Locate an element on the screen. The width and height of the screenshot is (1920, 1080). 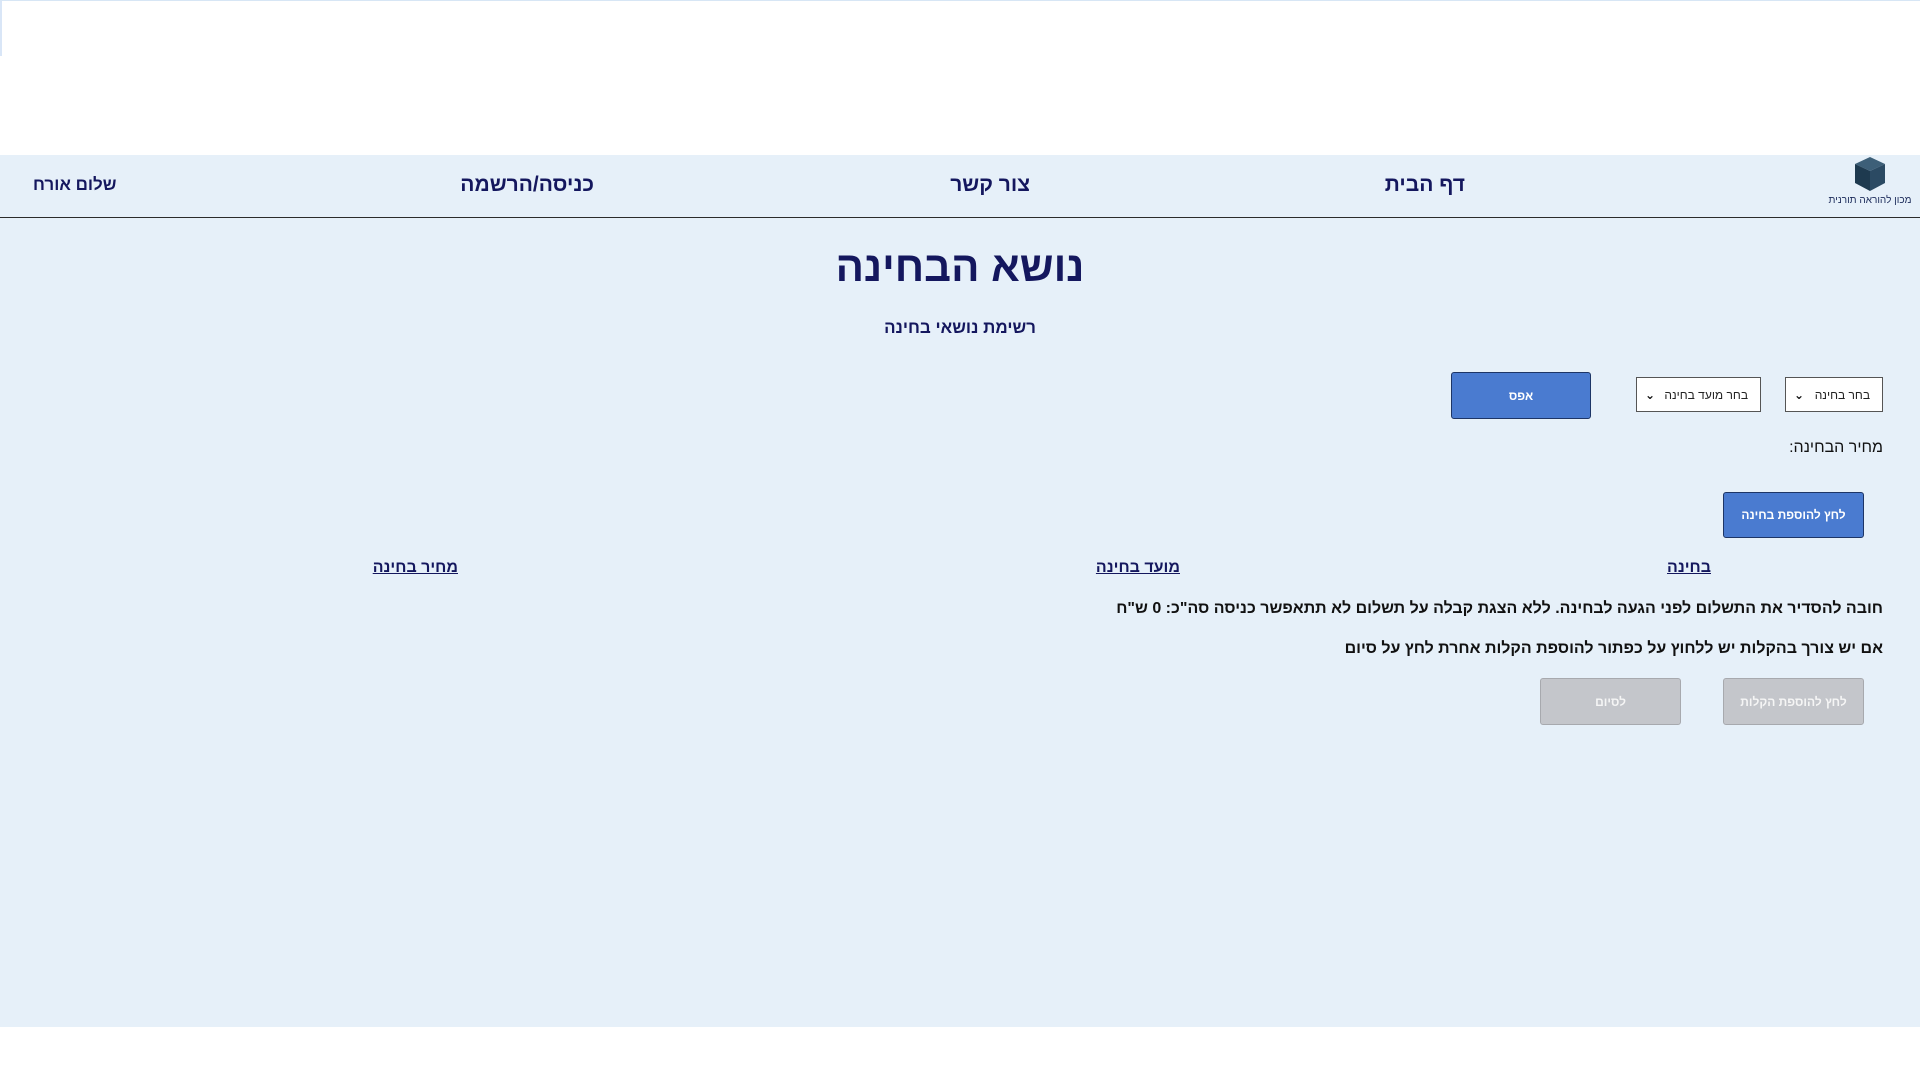
column-header-exam-price: מחיר בחינה is located at coordinates (415, 568).